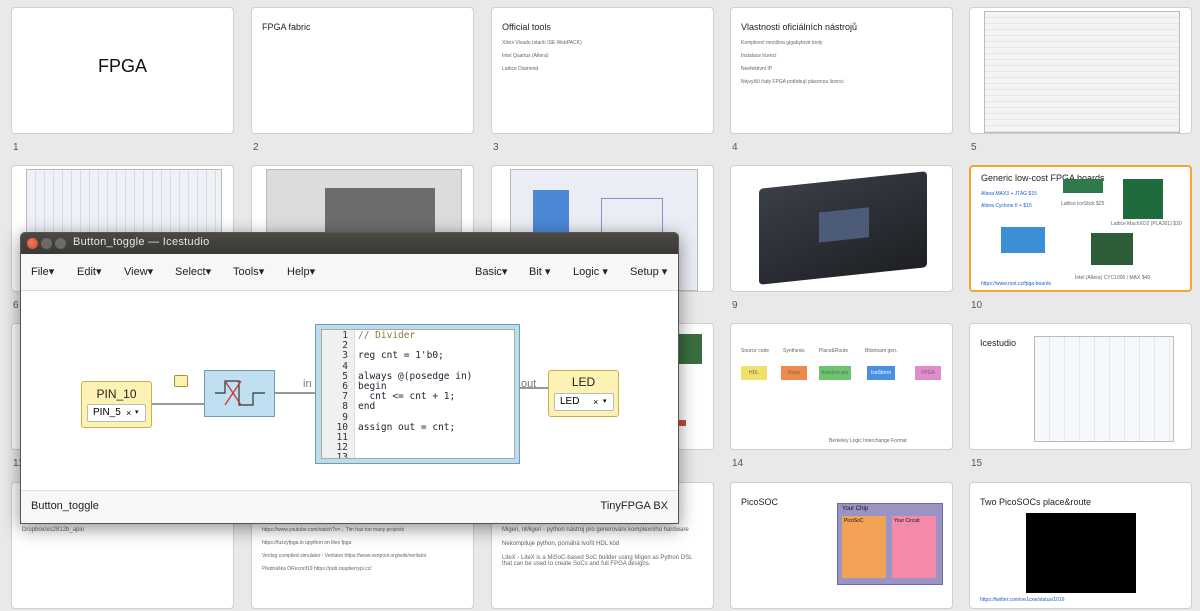 The width and height of the screenshot is (1200, 611). What do you see at coordinates (648, 271) in the screenshot?
I see `menu-setup: Setup ▾` at bounding box center [648, 271].